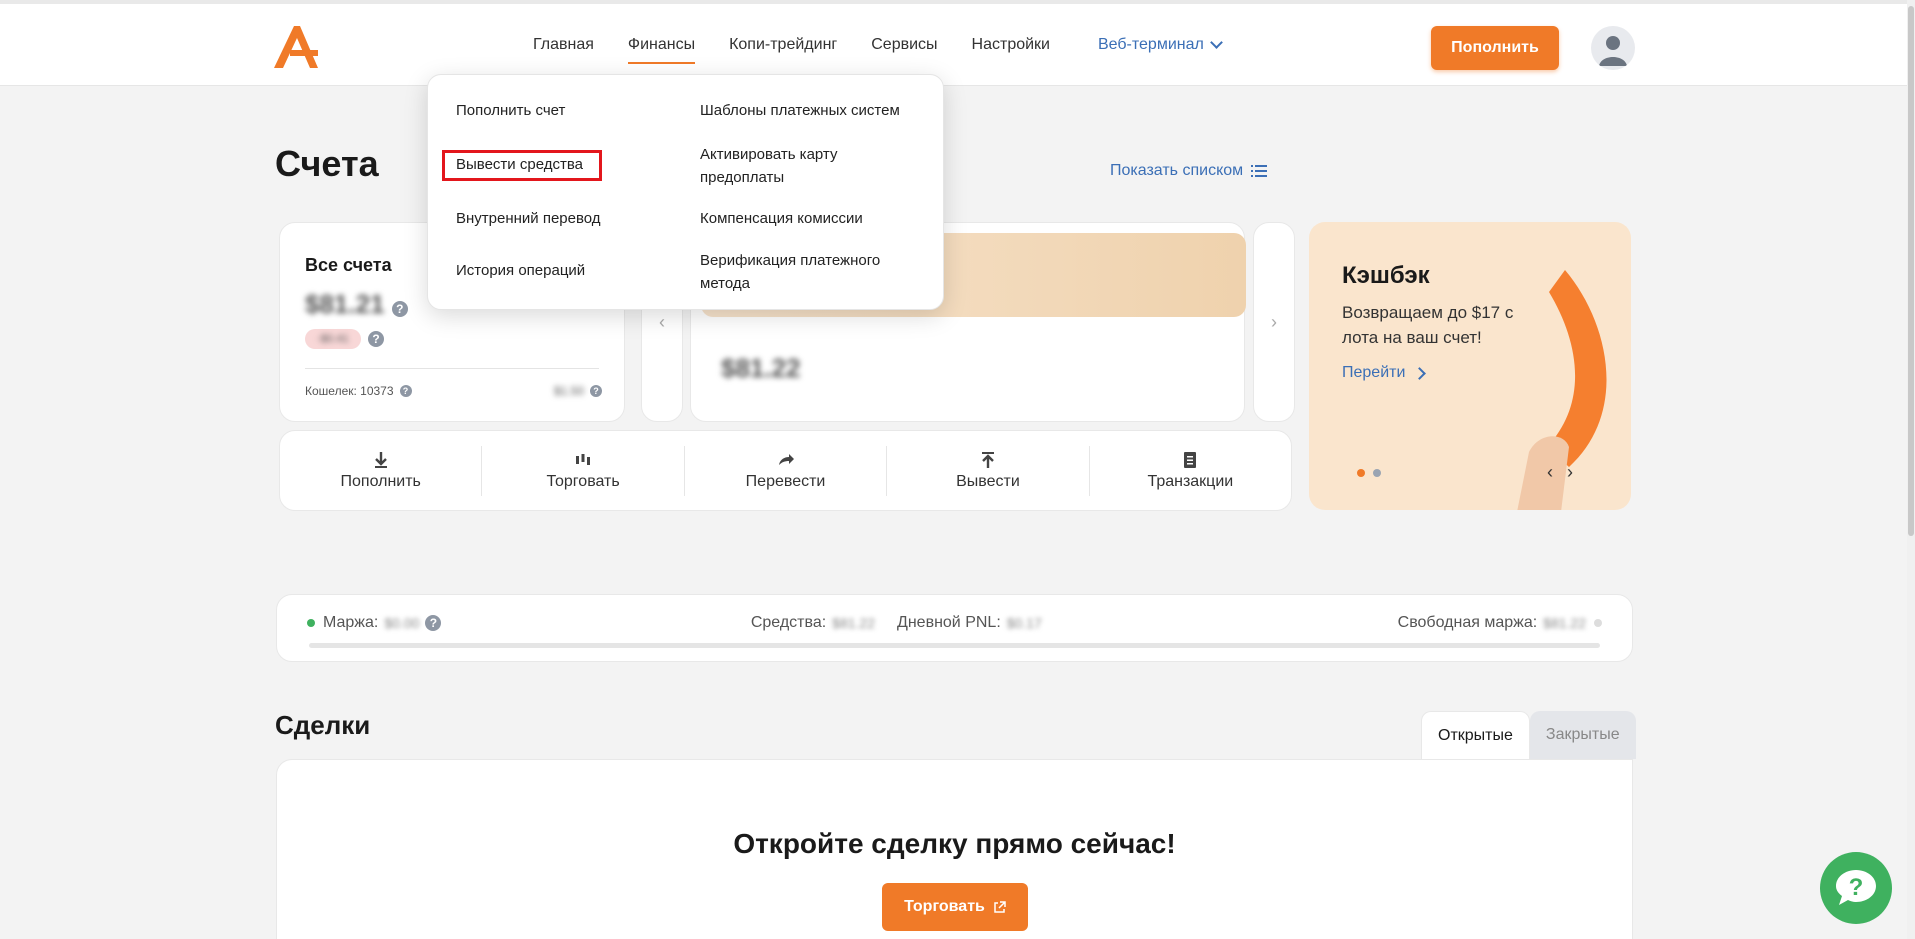 This screenshot has width=1915, height=939. What do you see at coordinates (345, 304) in the screenshot?
I see `all-accounts-amount-value: $81.21` at bounding box center [345, 304].